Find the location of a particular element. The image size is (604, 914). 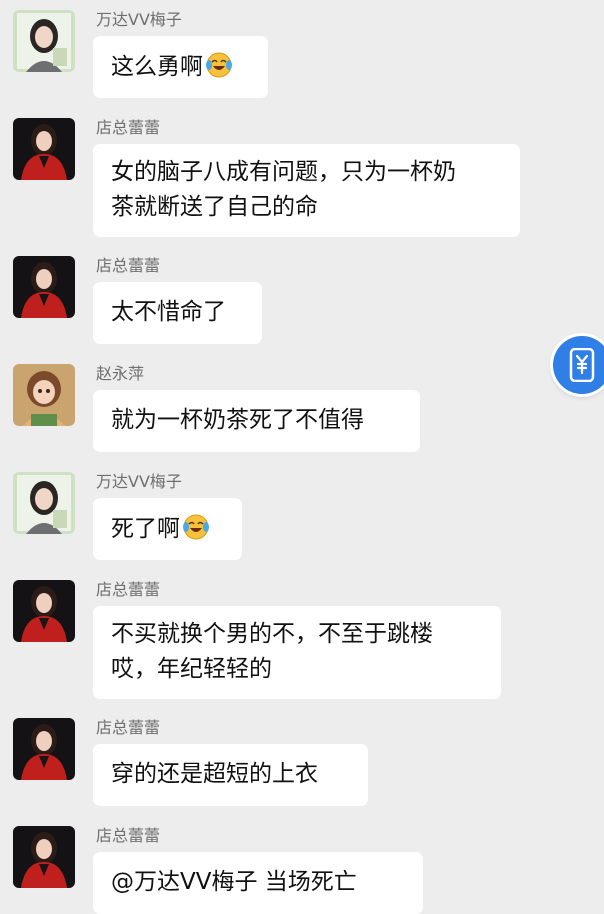

message-bubble: @万达VV梅子 当场死亡 is located at coordinates (258, 883).